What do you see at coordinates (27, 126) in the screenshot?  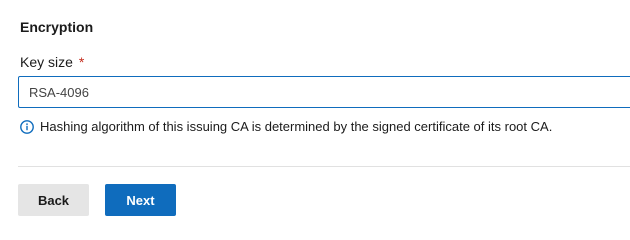 I see `info-icon` at bounding box center [27, 126].